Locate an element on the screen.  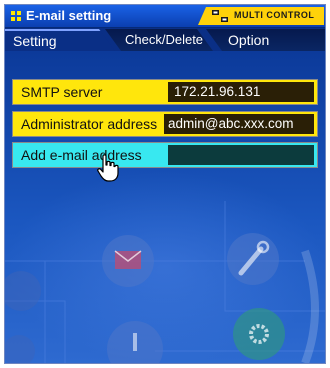
smtp-server-row: SMTP server 172.21.96.131 is located at coordinates (165, 92).